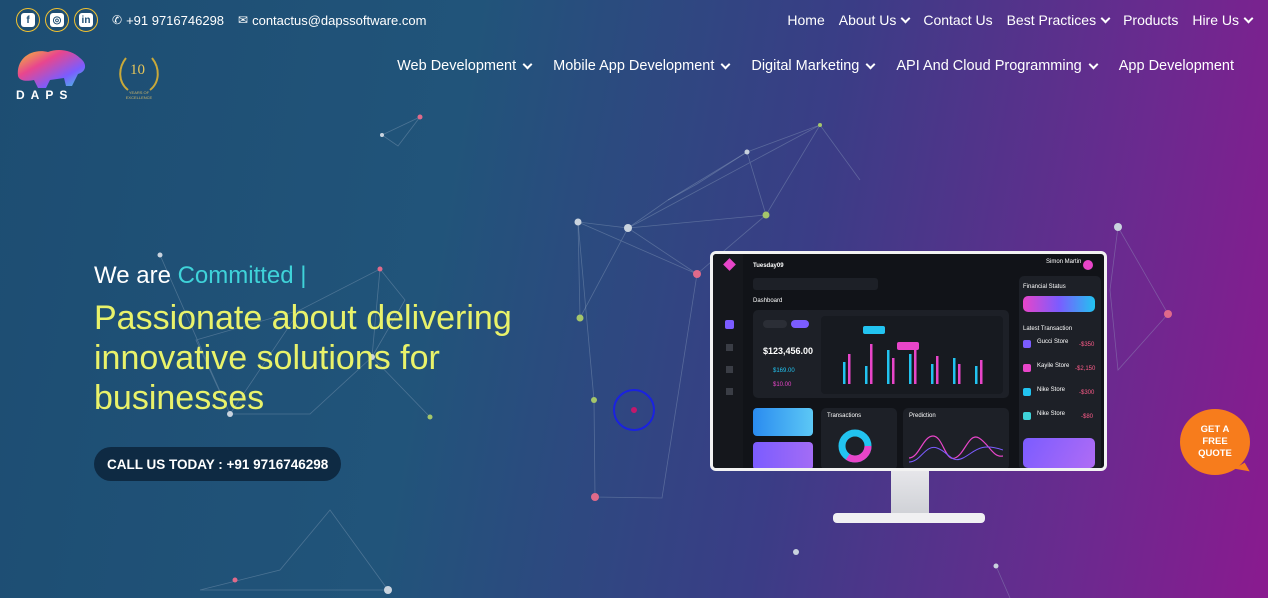  Describe the element at coordinates (51, 75) in the screenshot. I see `daps-logo: DAPS` at that location.